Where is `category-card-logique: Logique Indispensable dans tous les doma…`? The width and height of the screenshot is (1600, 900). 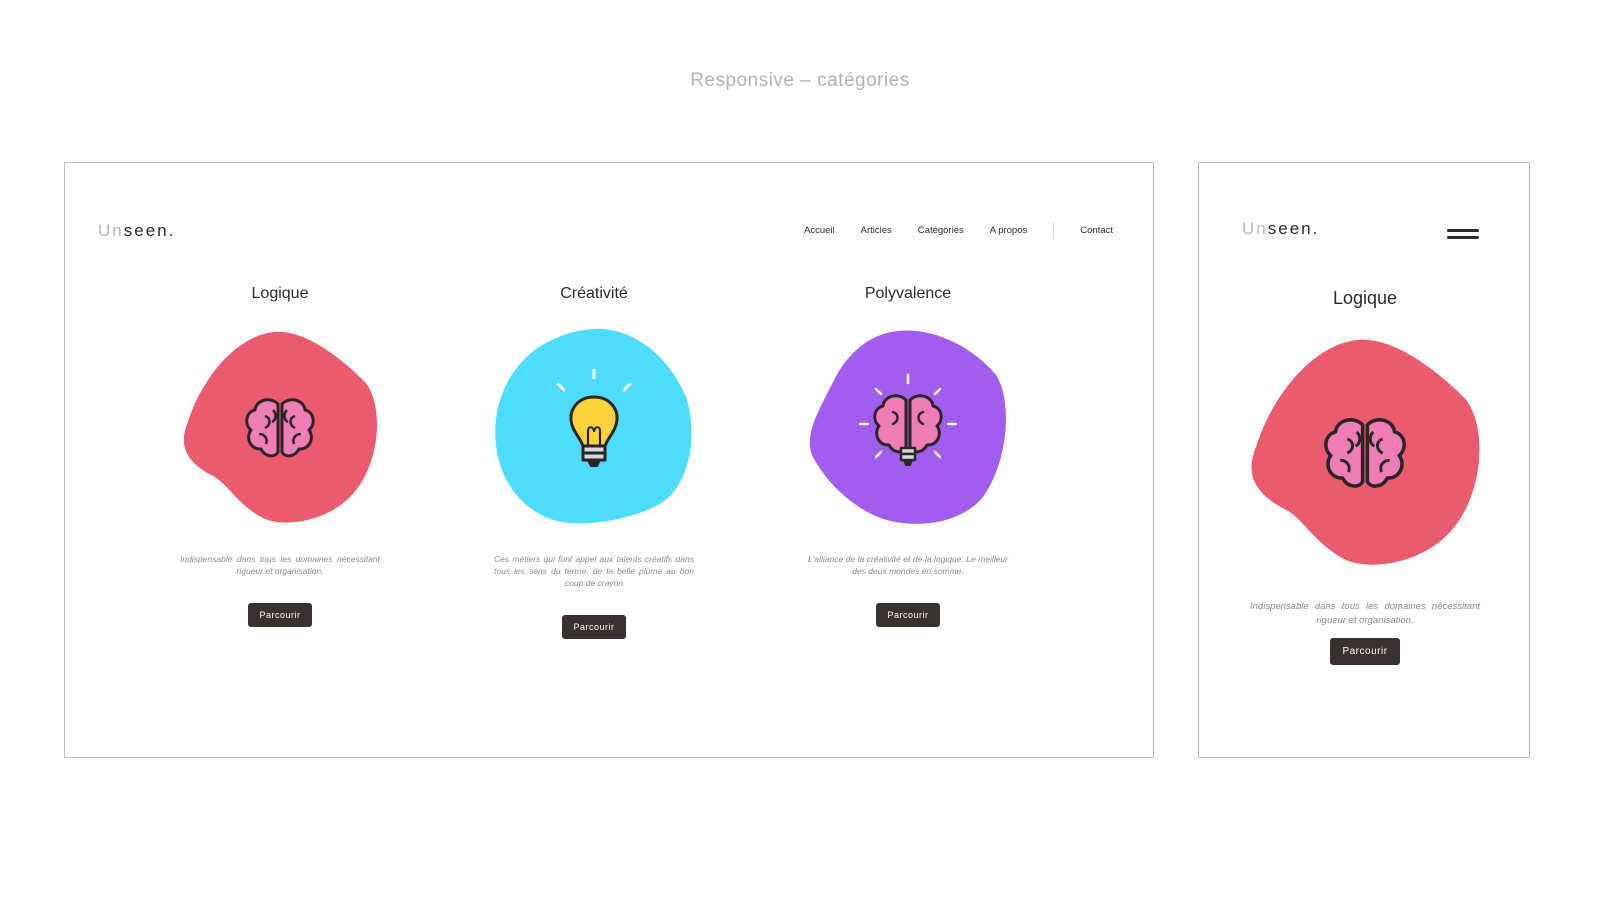
category-card-logique: Logique Indispensable dans tous les doma… is located at coordinates (280, 456).